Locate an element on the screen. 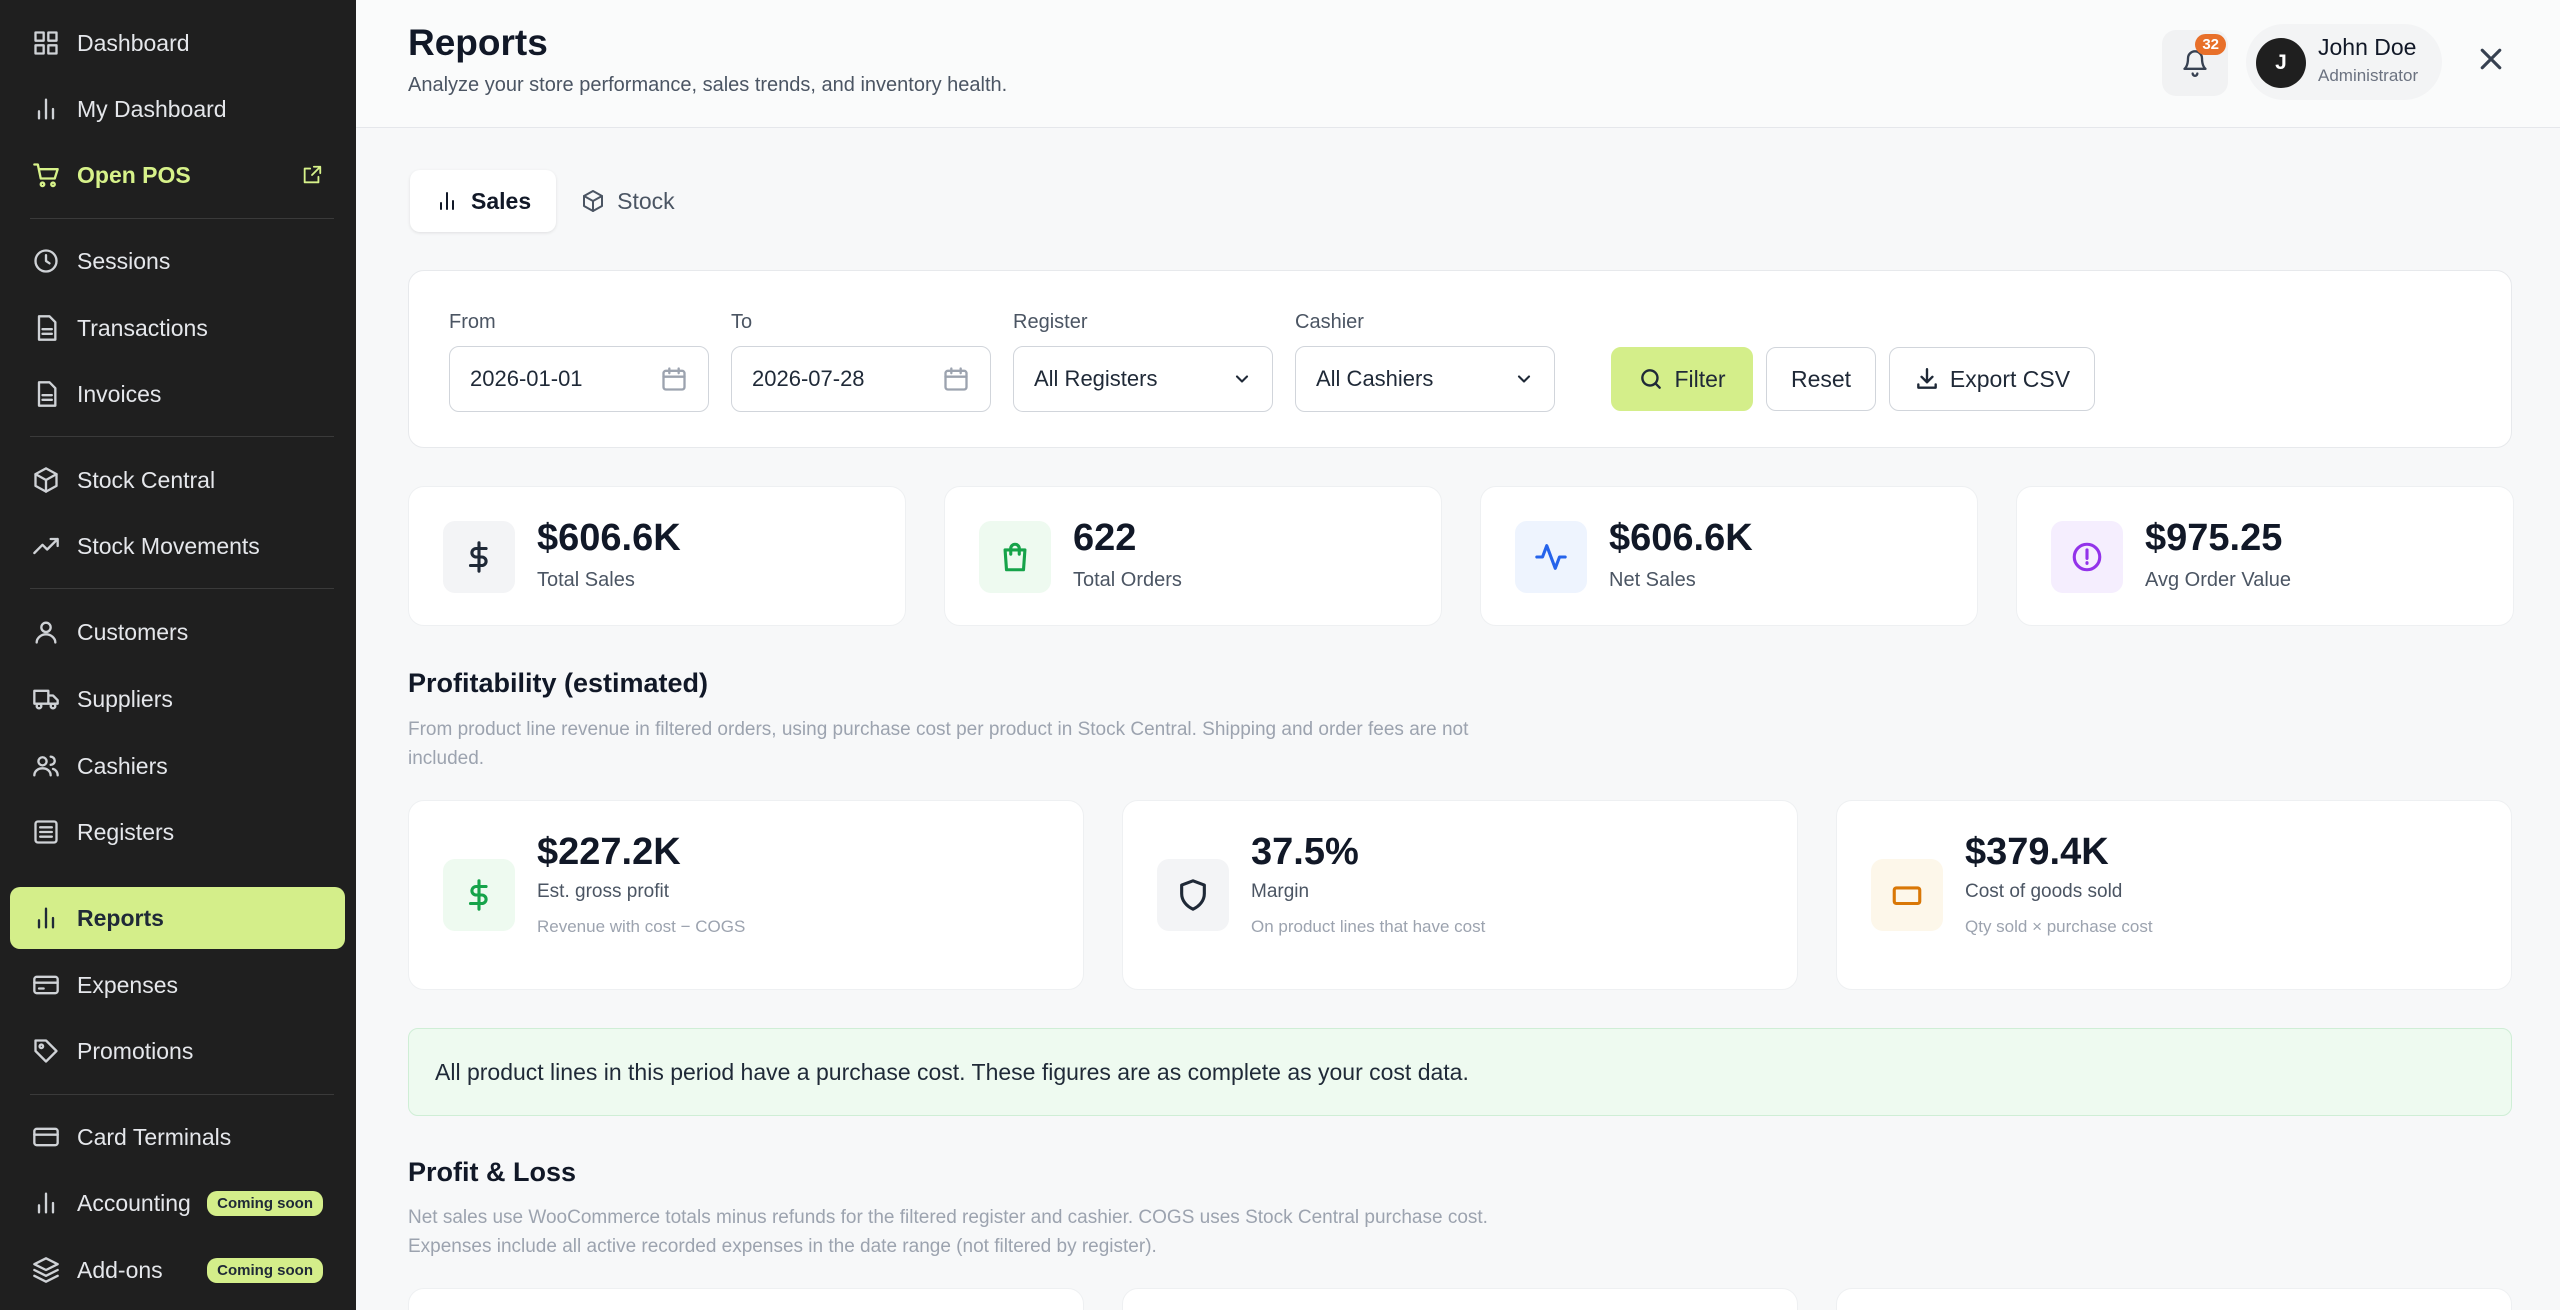 Image resolution: width=2560 pixels, height=1310 pixels. sidebar-item-accounting: Accounting Coming soon is located at coordinates (177, 1203).